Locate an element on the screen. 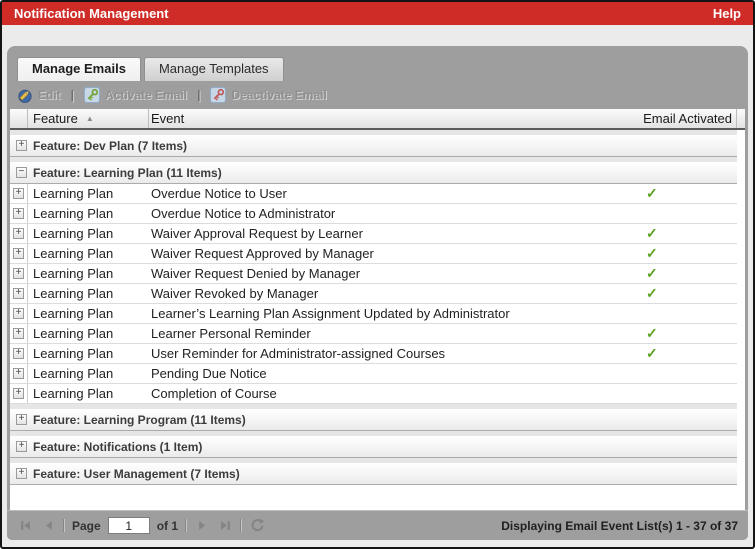 This screenshot has height=549, width=755. row-event-cell: Overdue Notice to Administrator is located at coordinates (243, 213).